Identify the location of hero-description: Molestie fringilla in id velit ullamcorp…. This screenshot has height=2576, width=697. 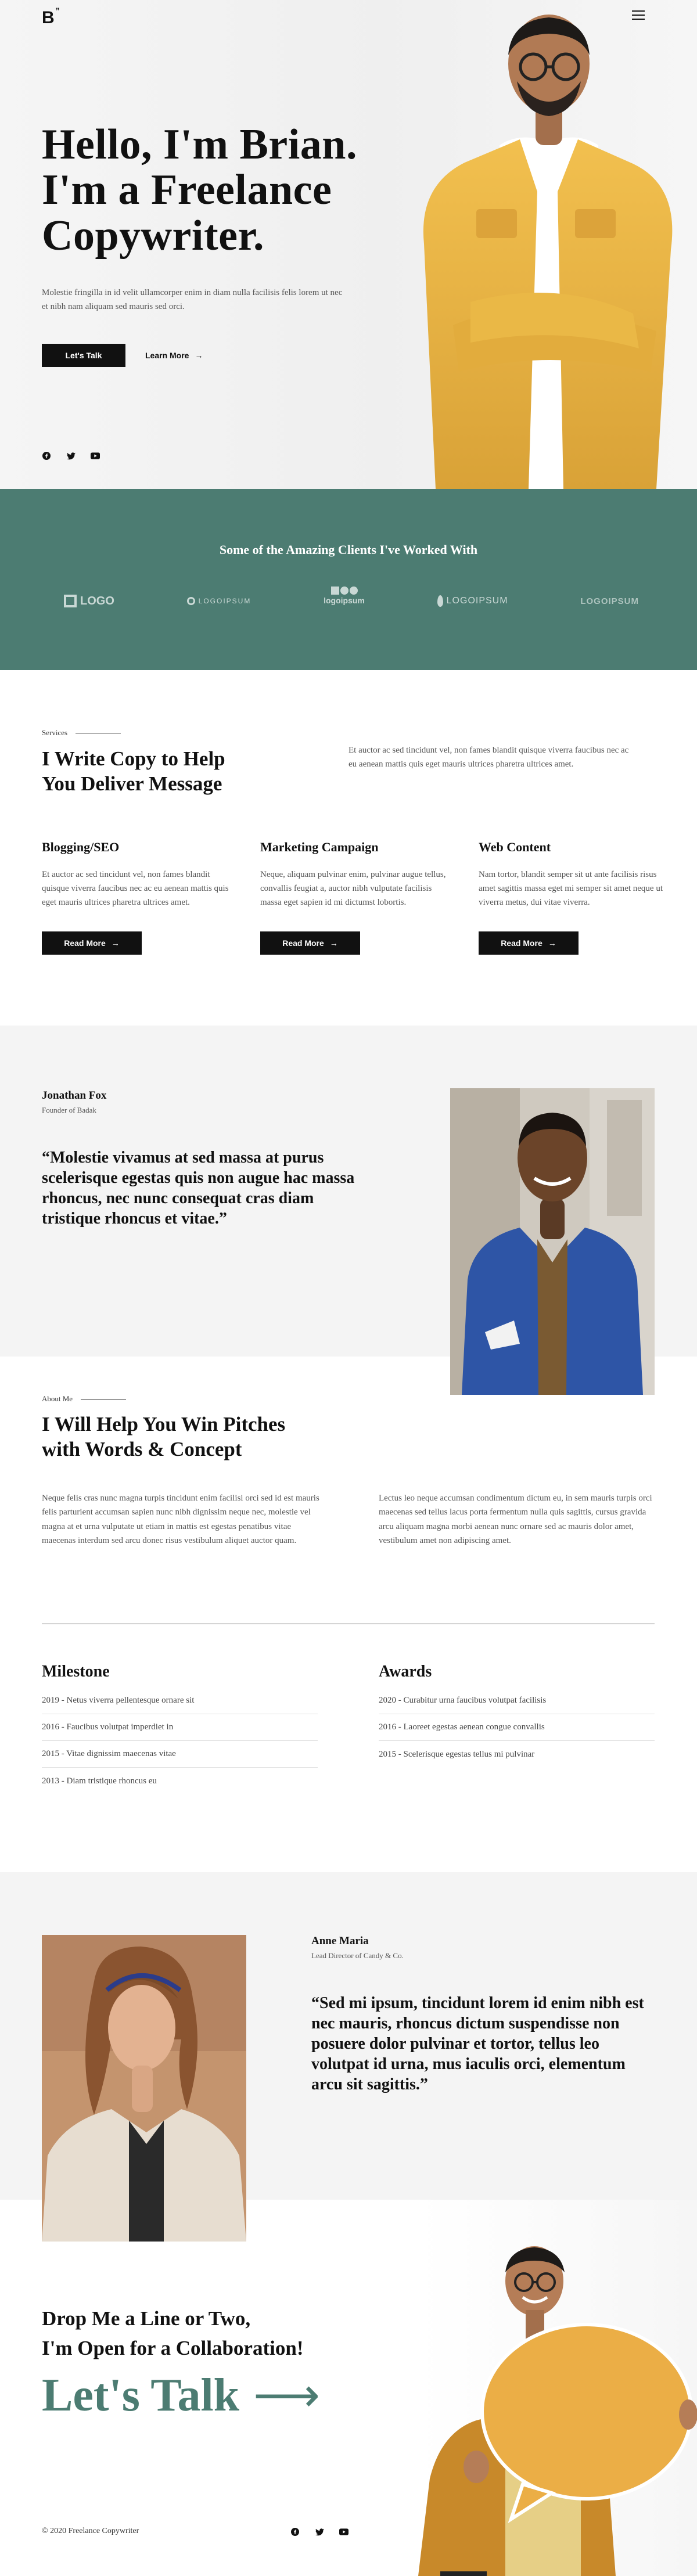
(192, 299).